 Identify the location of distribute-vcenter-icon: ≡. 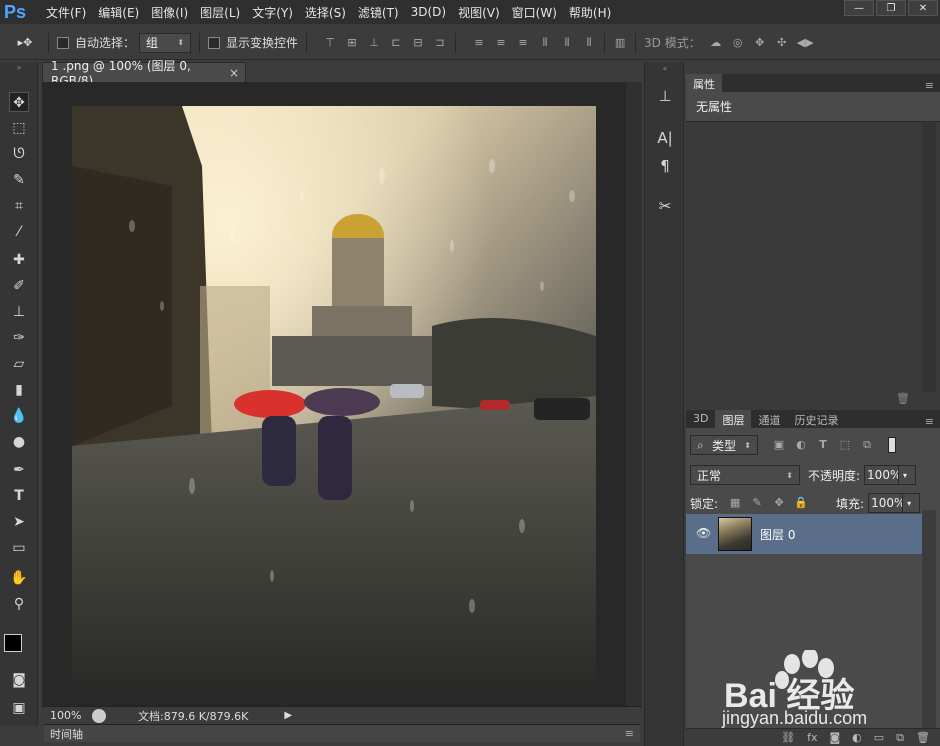
(501, 43).